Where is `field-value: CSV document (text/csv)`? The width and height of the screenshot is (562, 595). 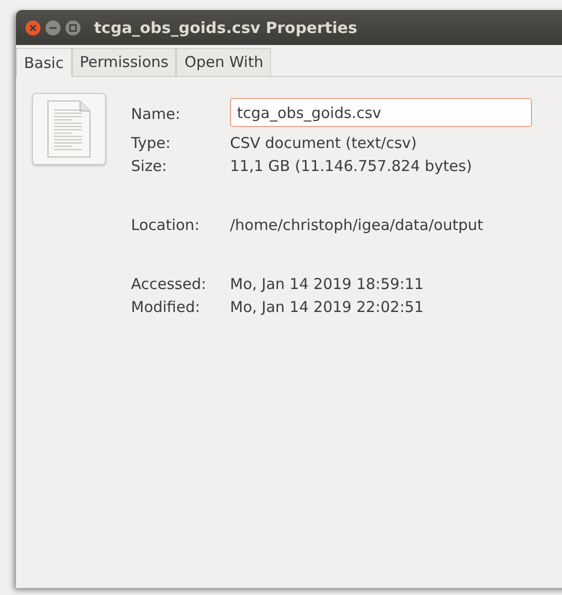
field-value: CSV document (text/csv) is located at coordinates (324, 143).